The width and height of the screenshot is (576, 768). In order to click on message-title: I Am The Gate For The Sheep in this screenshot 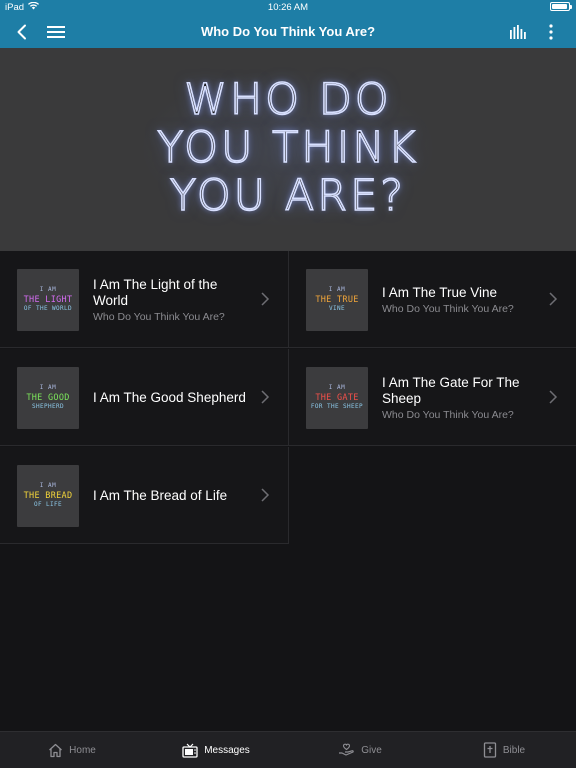, I will do `click(451, 390)`.